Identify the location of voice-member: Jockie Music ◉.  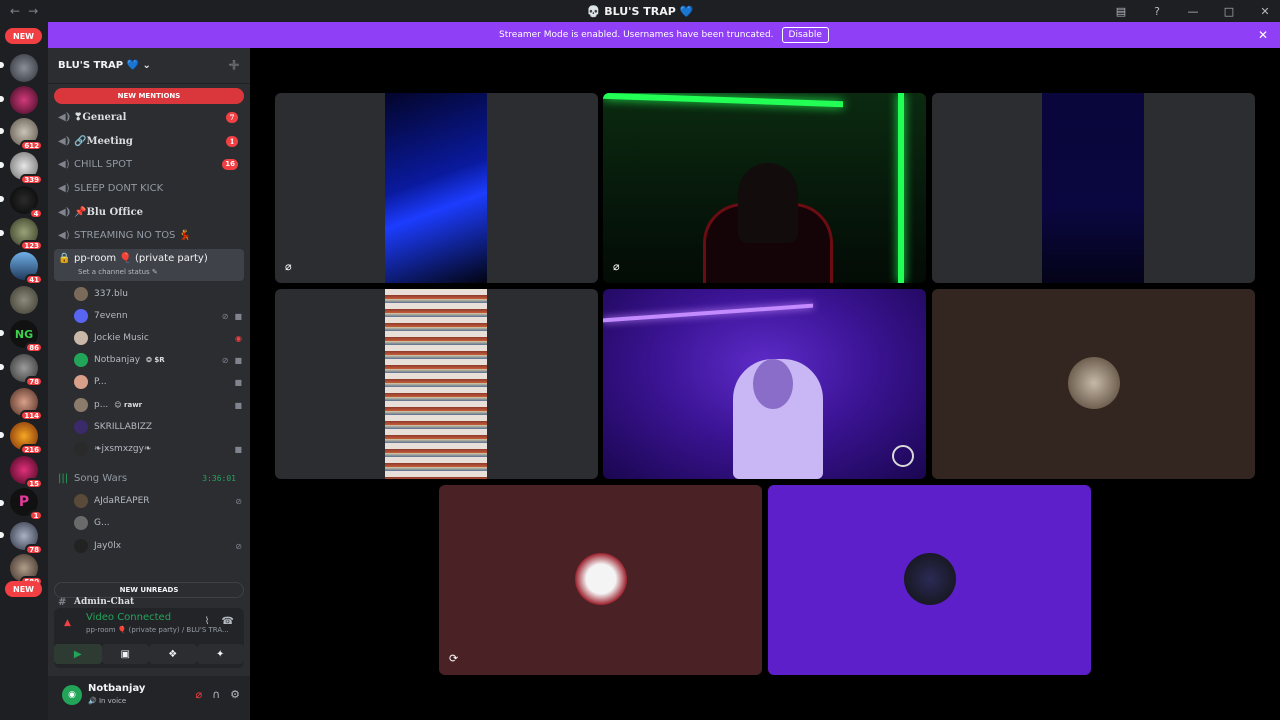
(160, 338).